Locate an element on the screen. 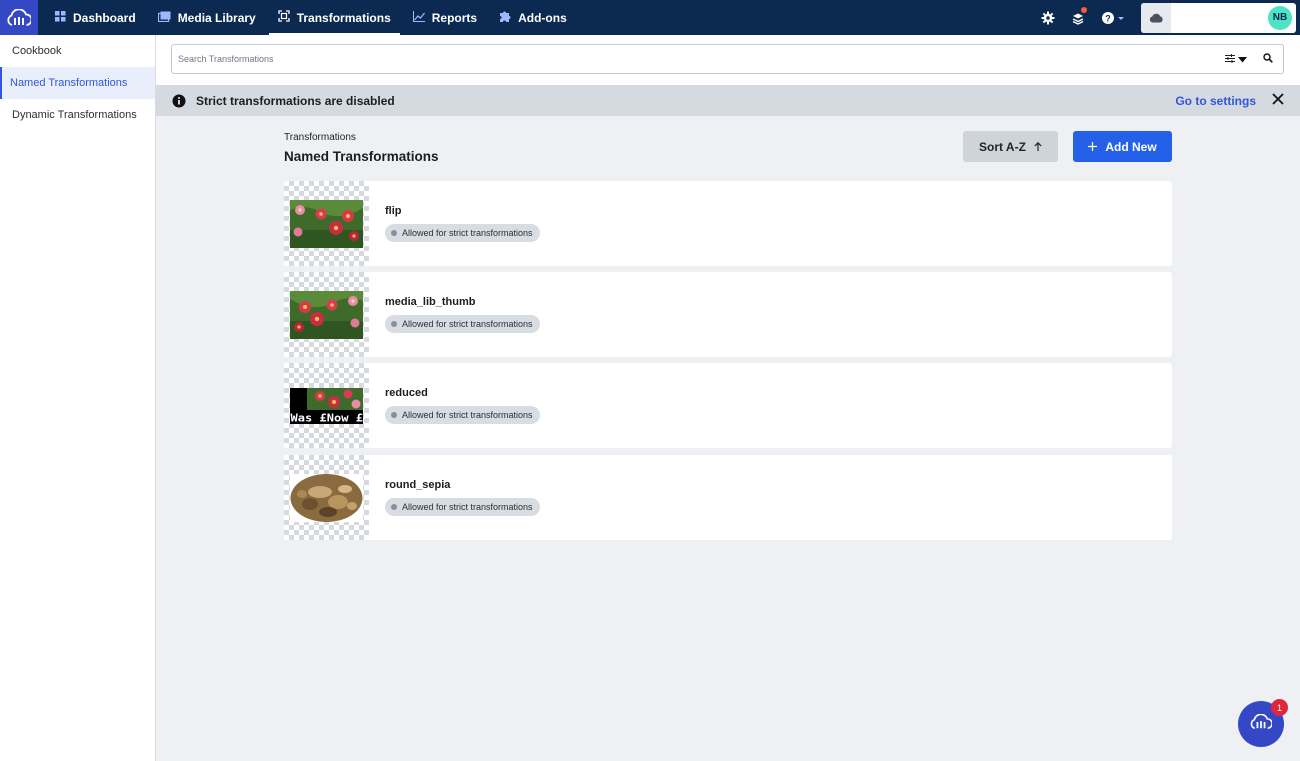 Image resolution: width=1300 pixels, height=761 pixels. cloud-icon is located at coordinates (1156, 17).